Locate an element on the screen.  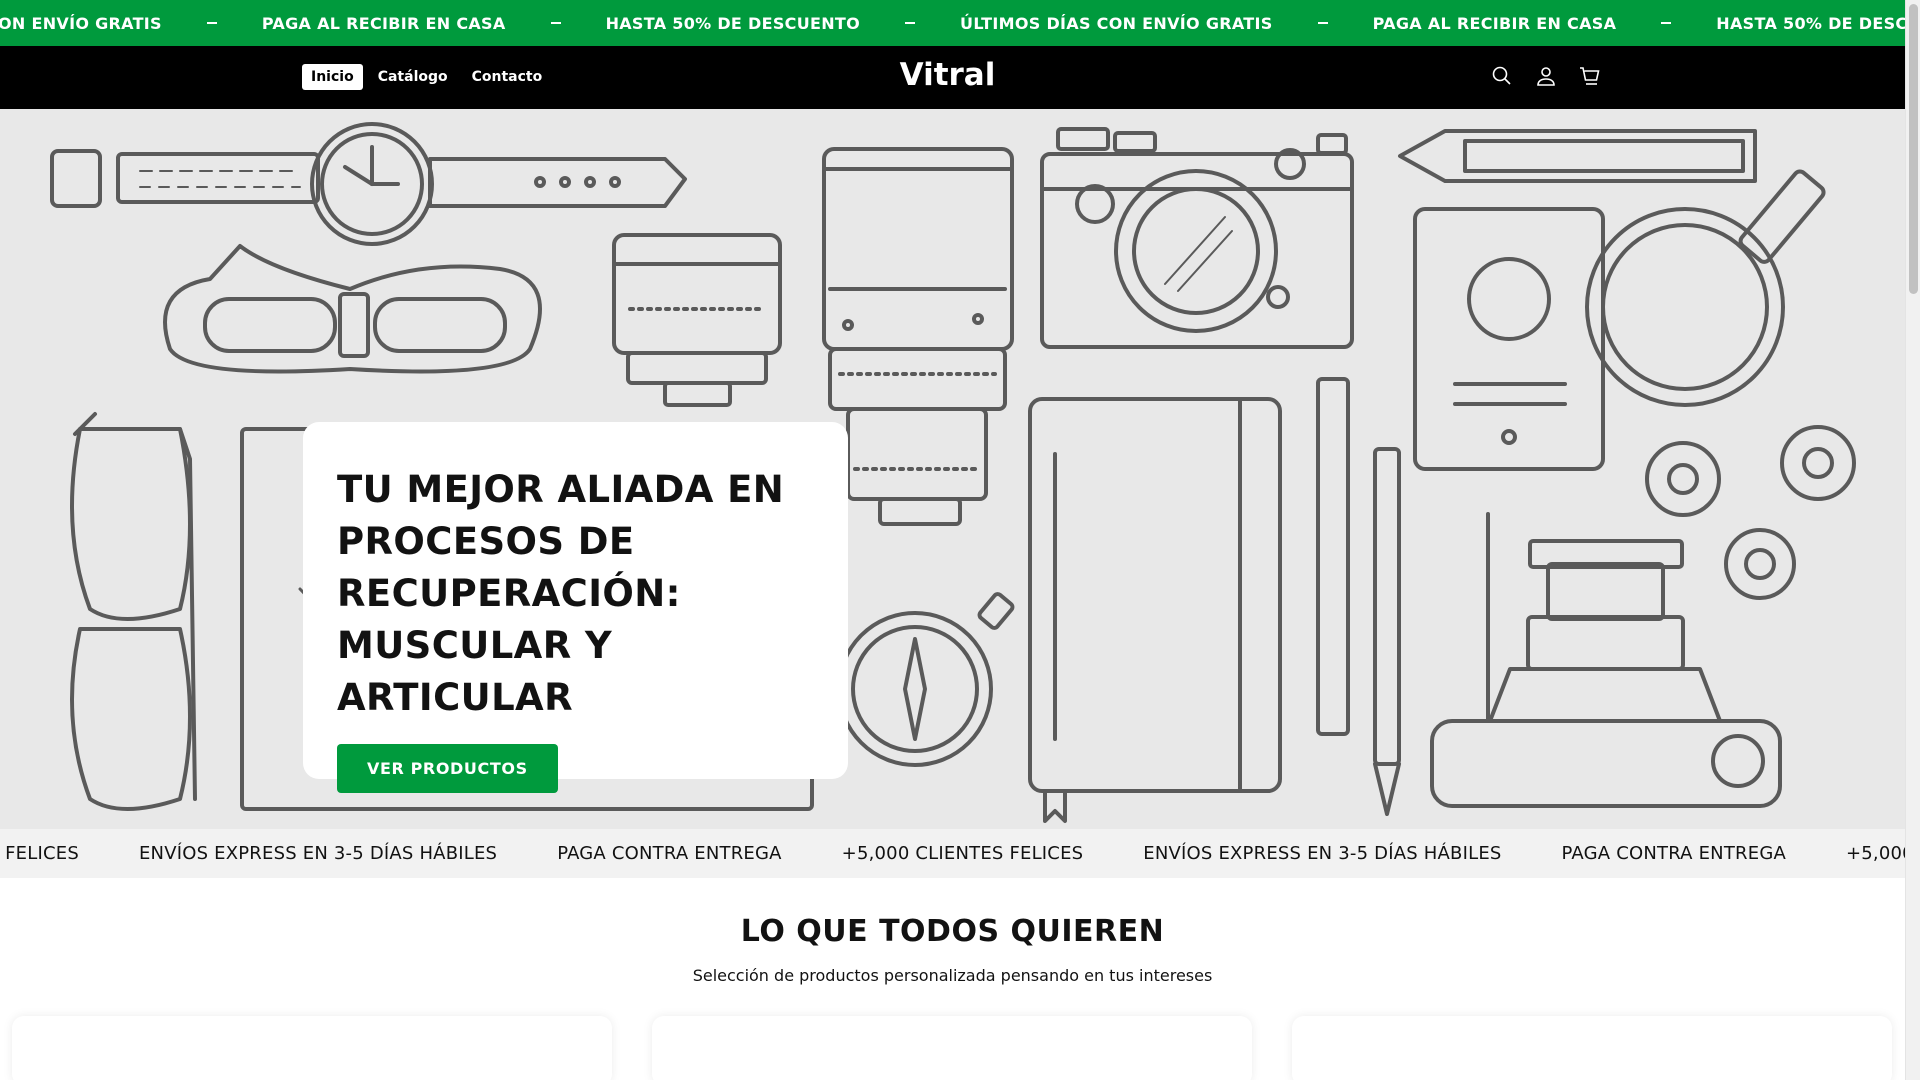
search-icon is located at coordinates (1502, 76).